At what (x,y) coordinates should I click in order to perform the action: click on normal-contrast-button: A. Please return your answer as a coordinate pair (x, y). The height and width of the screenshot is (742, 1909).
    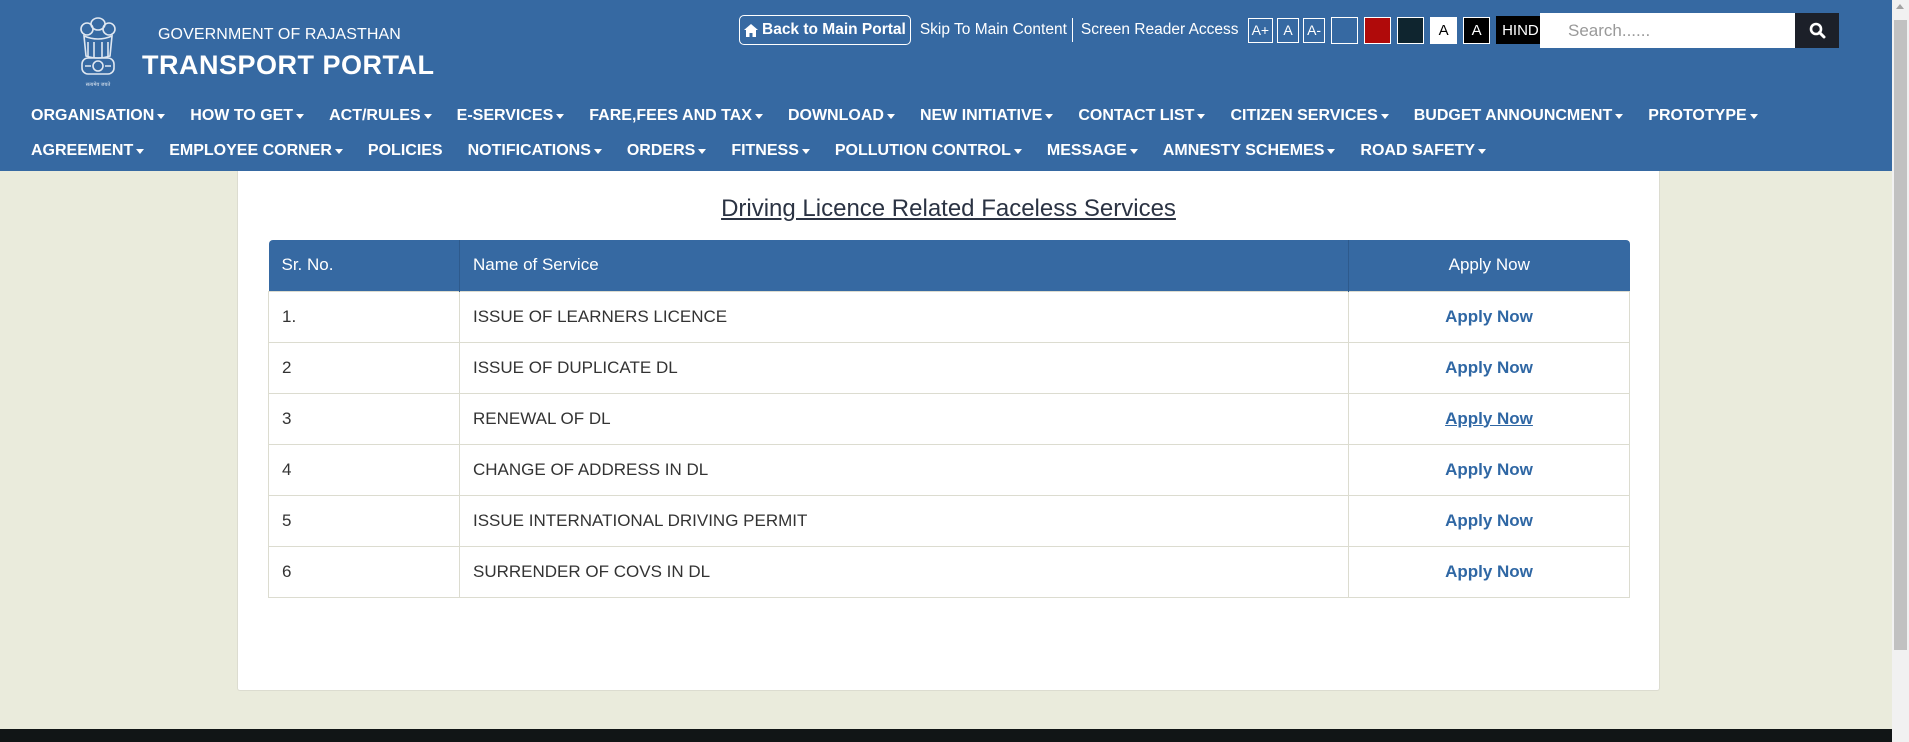
    Looking at the image, I should click on (1444, 30).